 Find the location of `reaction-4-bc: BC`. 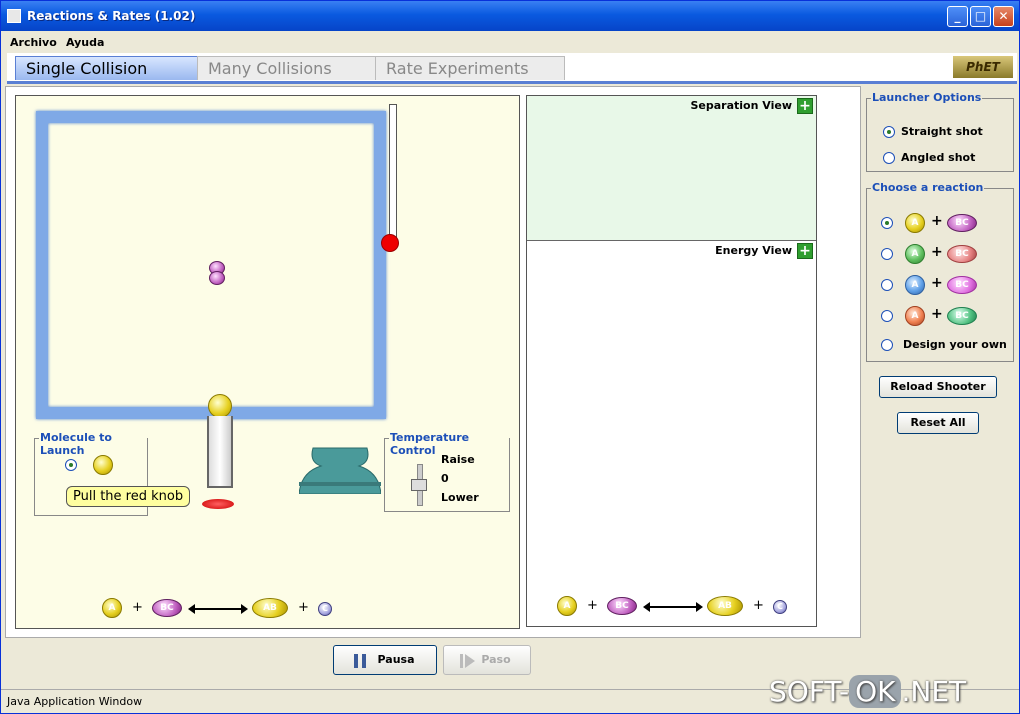

reaction-4-bc: BC is located at coordinates (962, 316).